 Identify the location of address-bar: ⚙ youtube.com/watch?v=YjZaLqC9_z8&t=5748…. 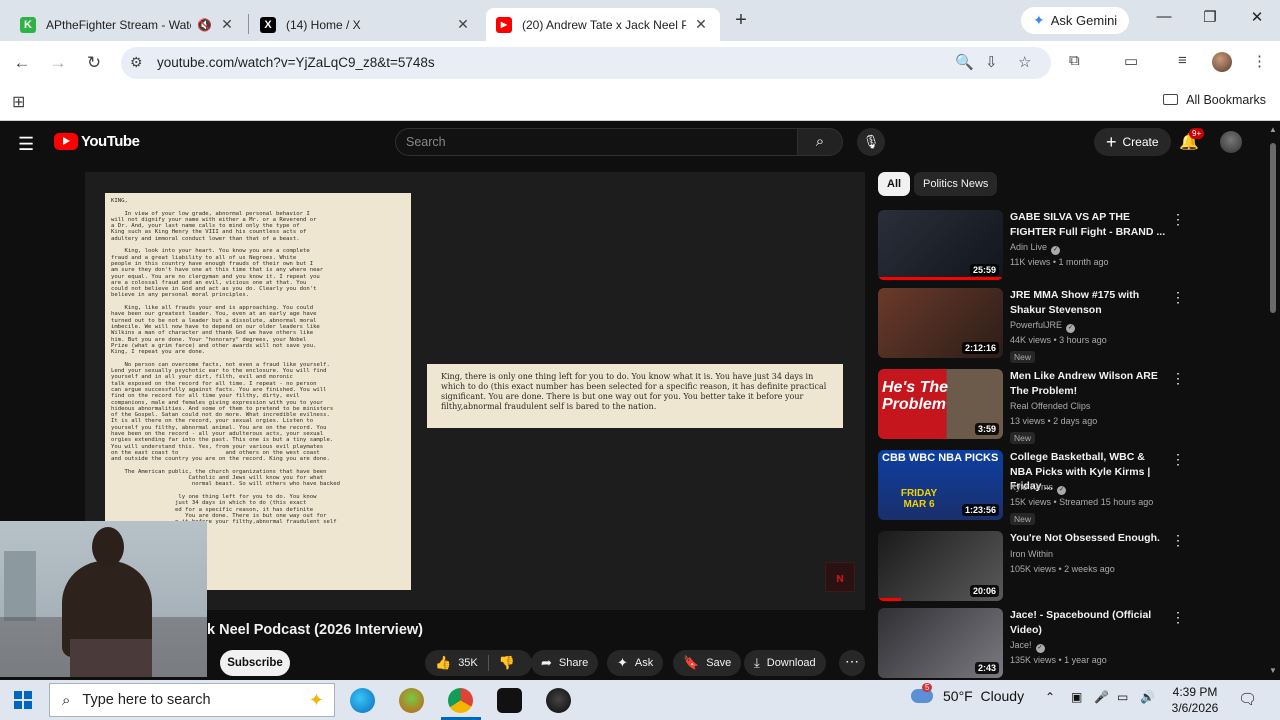
(586, 63).